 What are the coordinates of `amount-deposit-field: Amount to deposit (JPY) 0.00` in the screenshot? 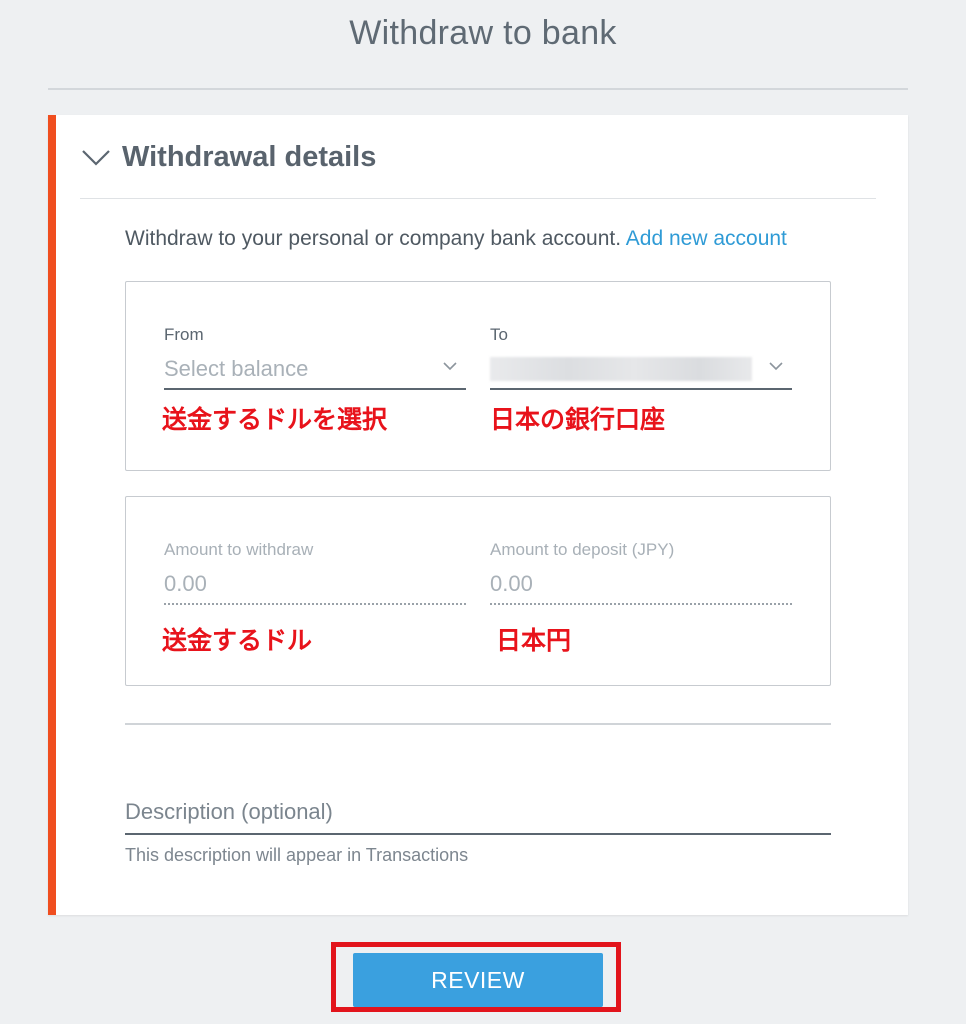 It's located at (641, 572).